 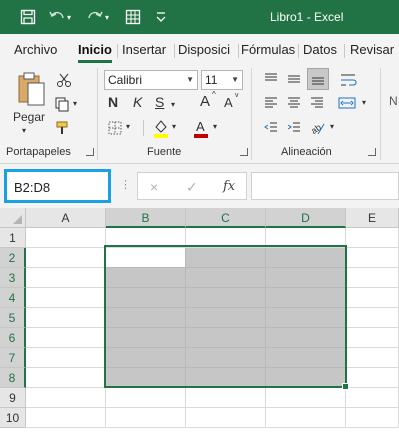 I want to click on cell-e1, so click(x=372, y=238).